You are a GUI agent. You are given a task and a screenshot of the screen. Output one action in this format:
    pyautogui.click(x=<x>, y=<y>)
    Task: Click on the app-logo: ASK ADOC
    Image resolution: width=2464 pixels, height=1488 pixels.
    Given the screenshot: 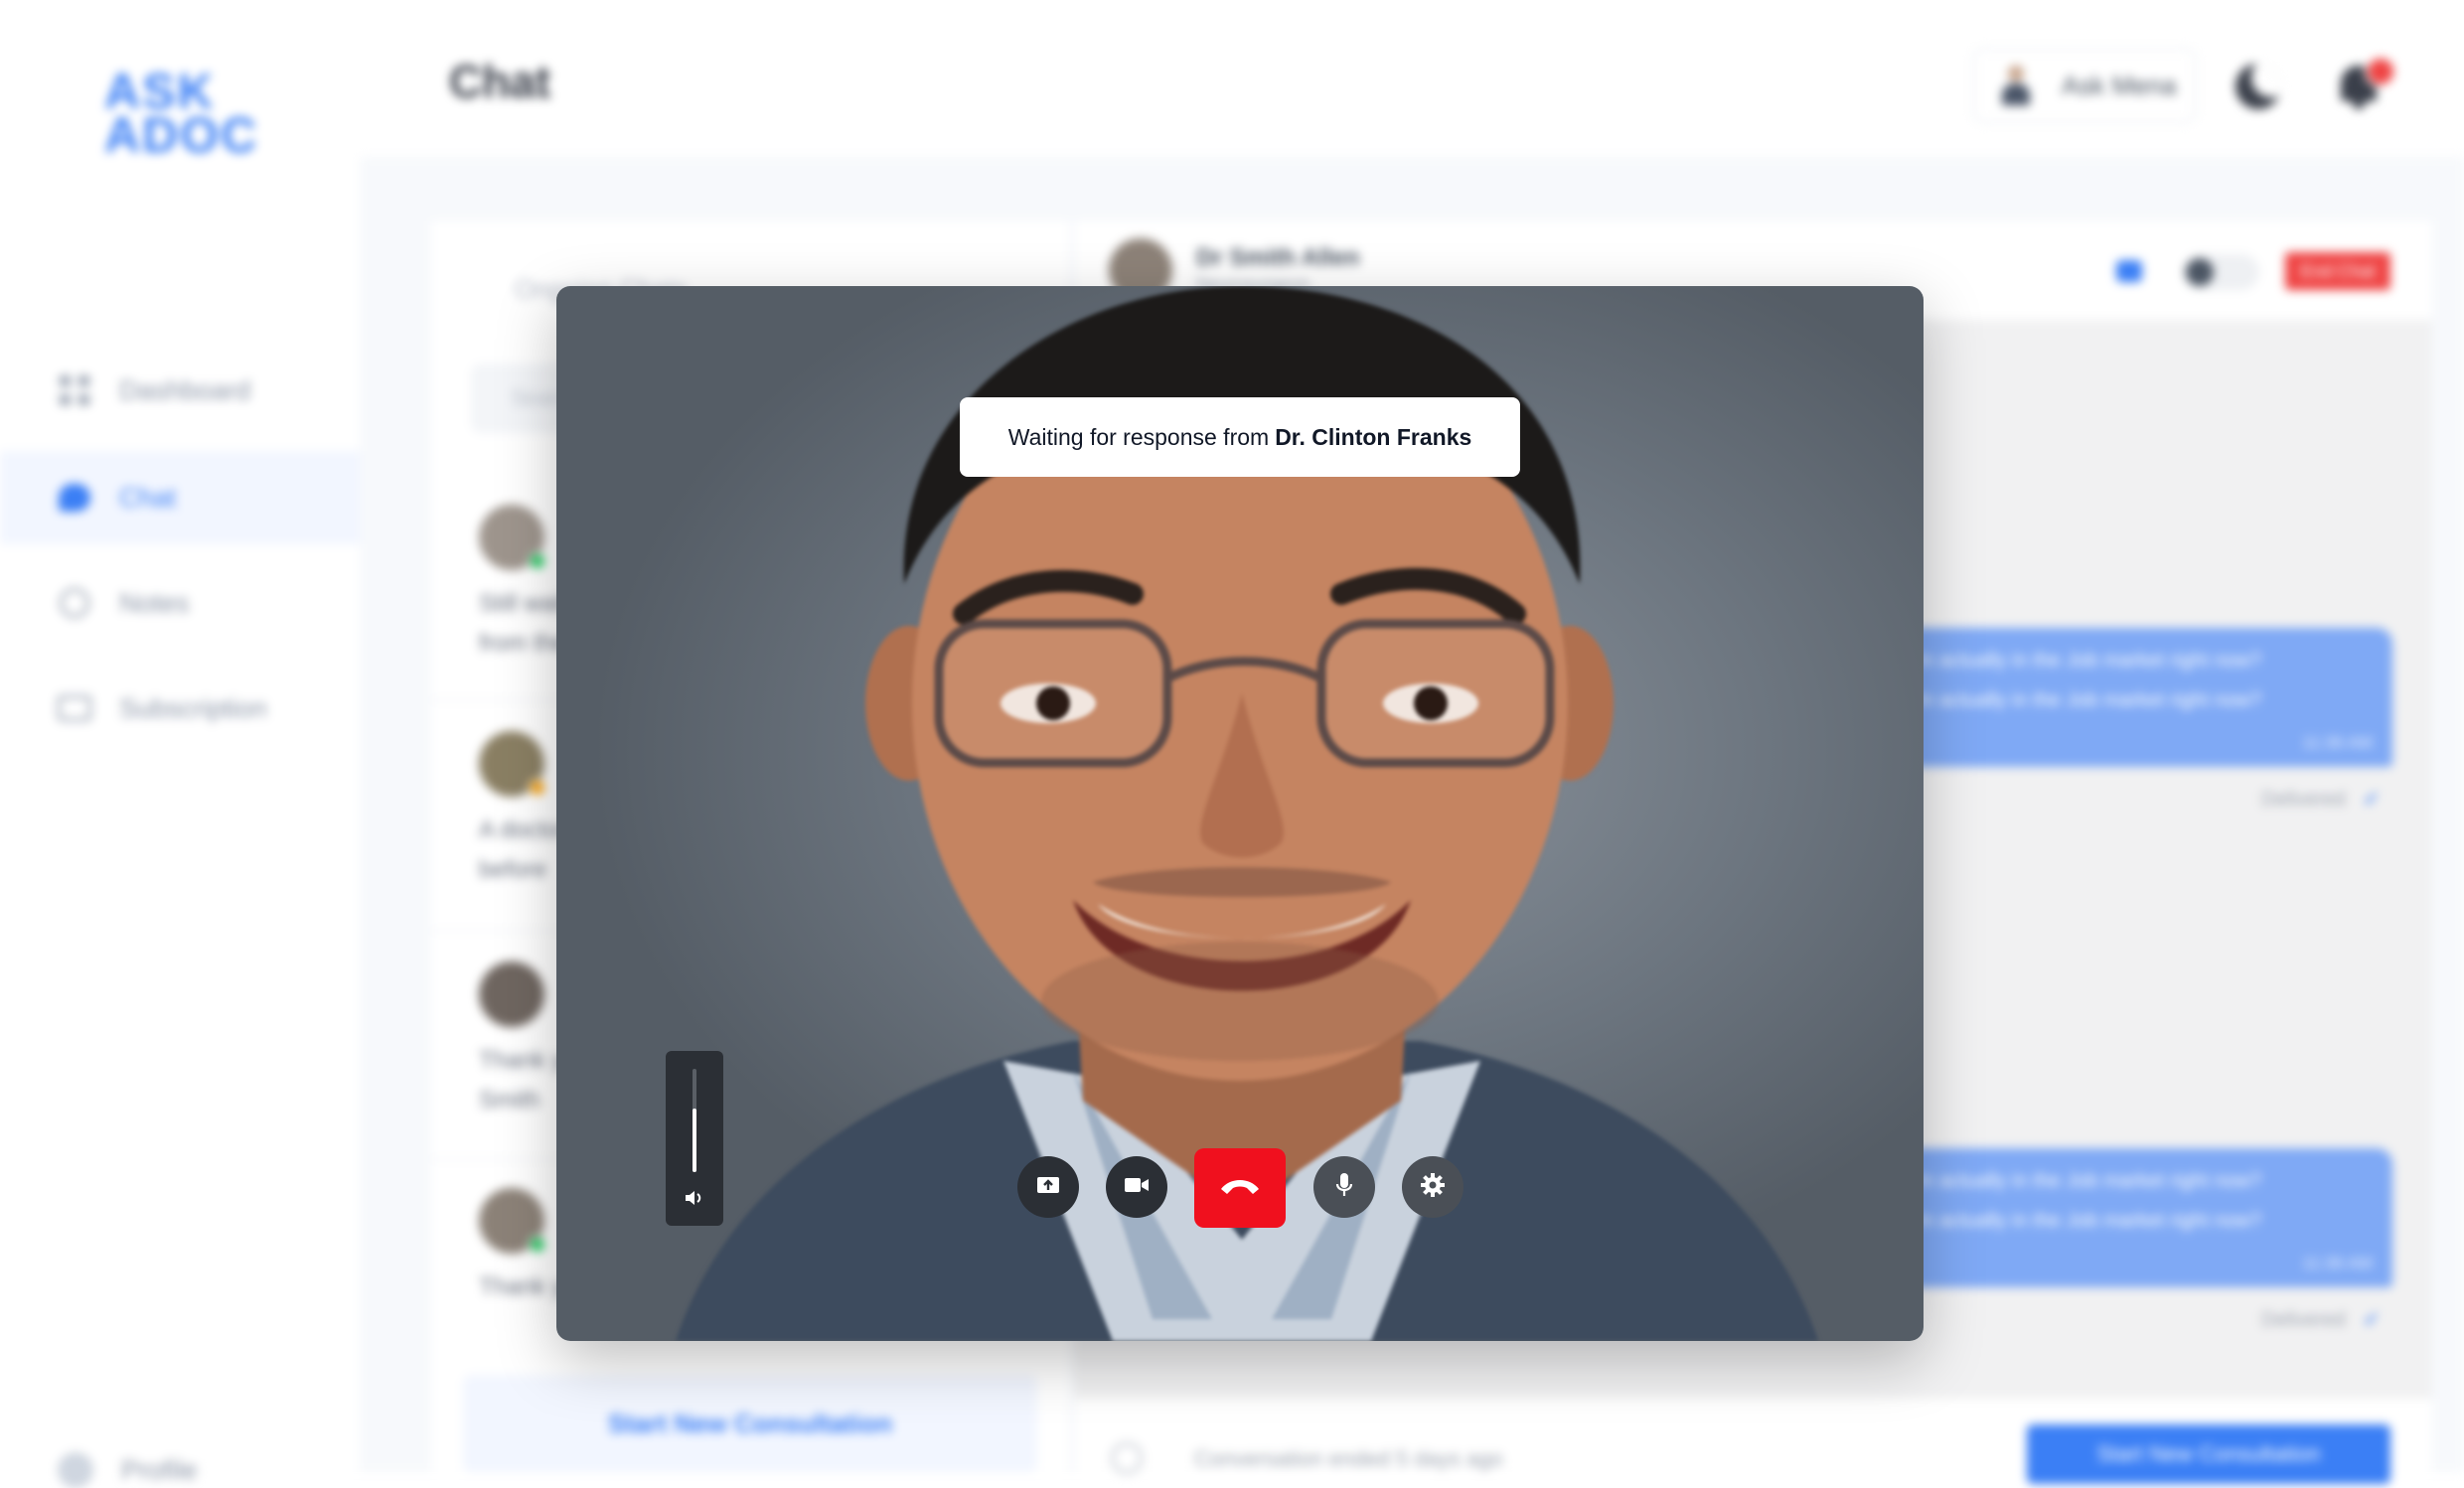 What is the action you would take?
    pyautogui.click(x=181, y=115)
    